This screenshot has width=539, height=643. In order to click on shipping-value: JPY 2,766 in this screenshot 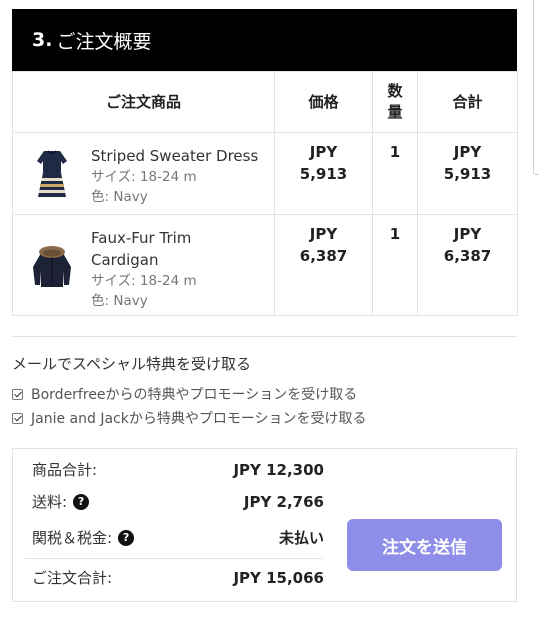, I will do `click(283, 501)`.